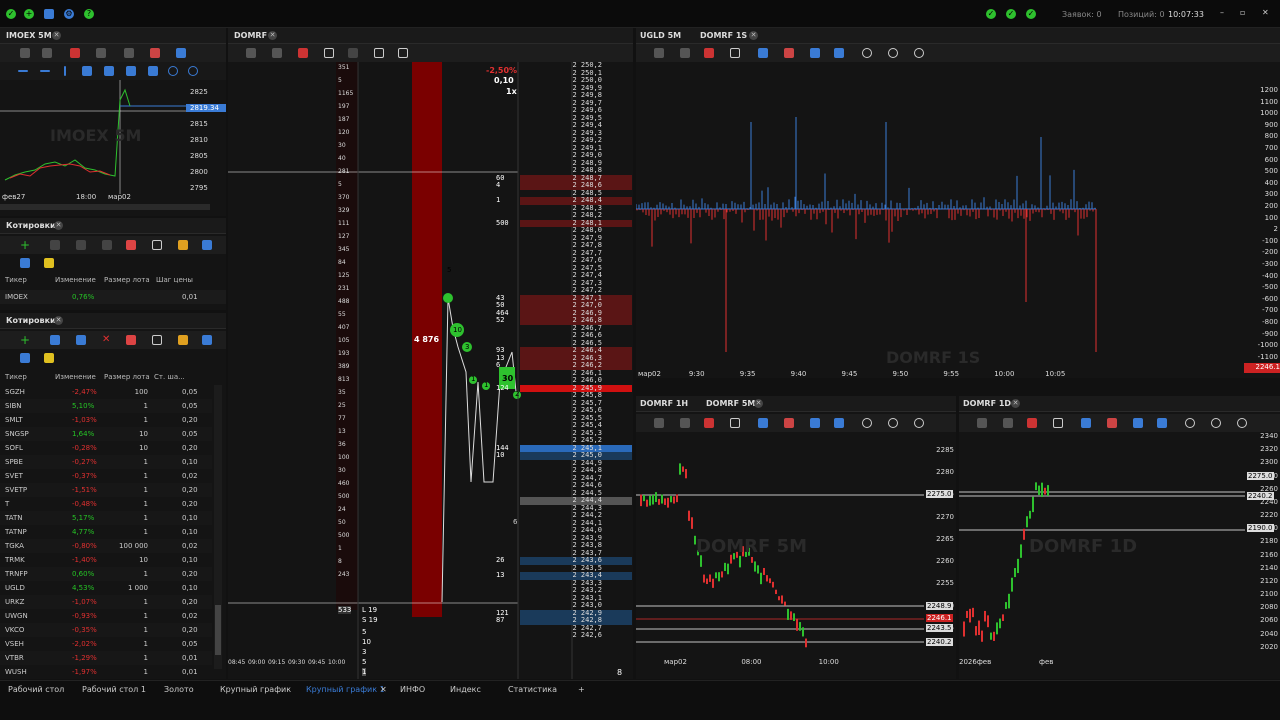 The width and height of the screenshot is (1280, 720). Describe the element at coordinates (55, 245) in the screenshot. I see `up-icon` at that location.